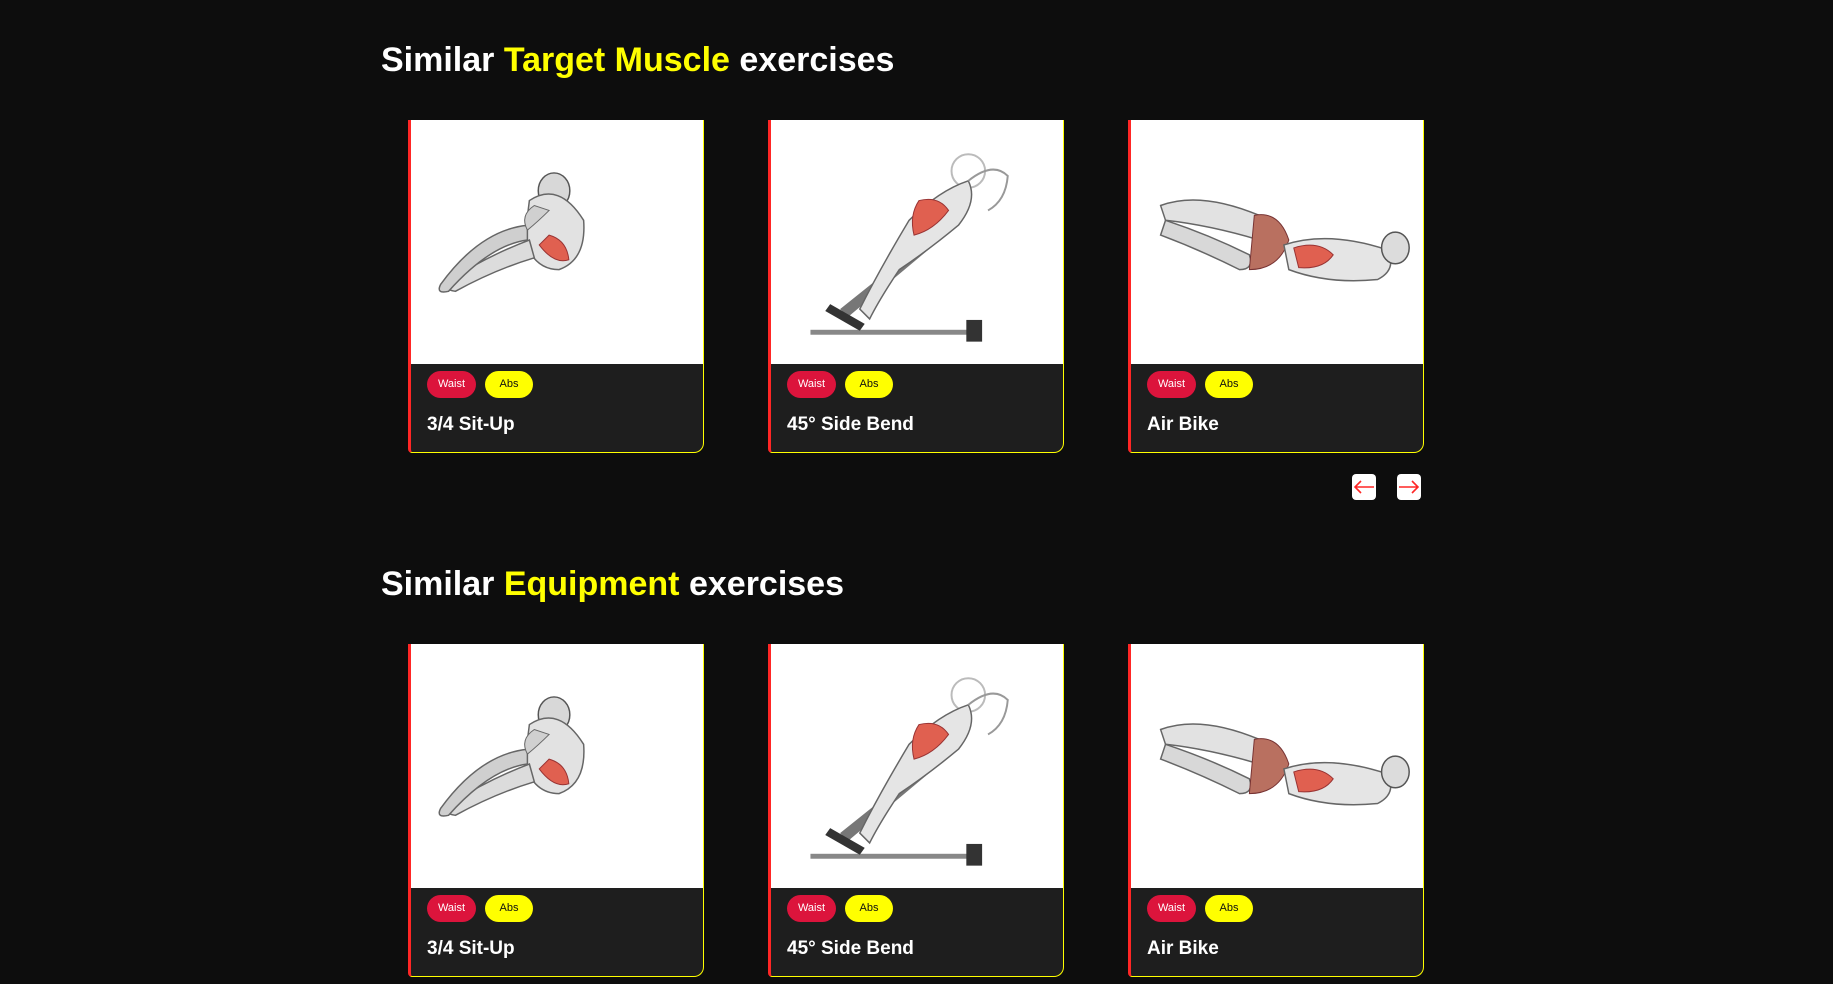 The height and width of the screenshot is (984, 1833). I want to click on next-button, so click(1409, 487).